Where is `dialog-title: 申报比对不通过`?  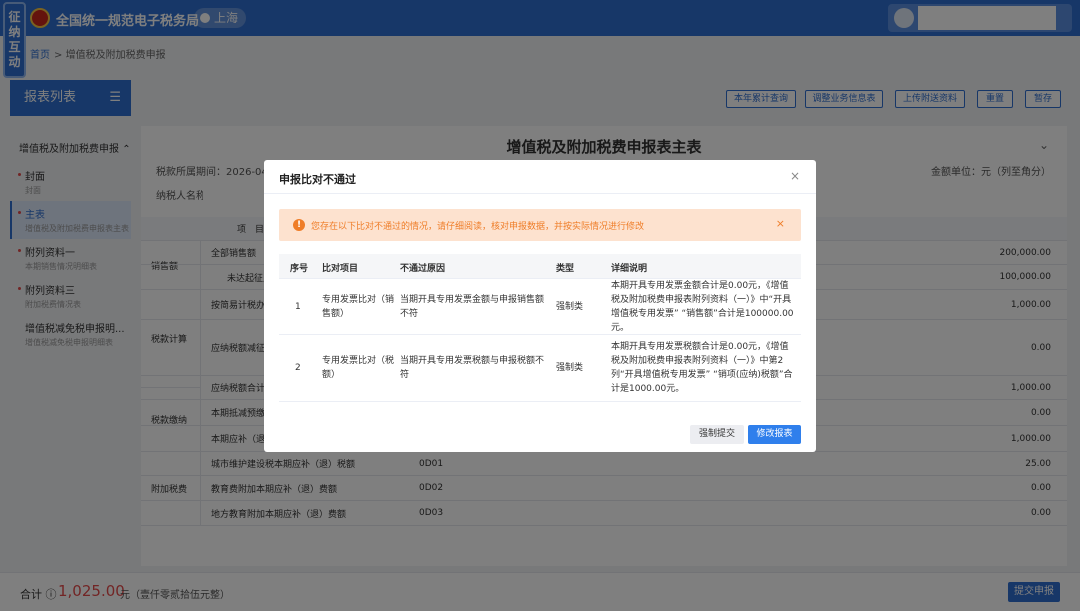
dialog-title: 申报比对不通过 is located at coordinates (317, 179).